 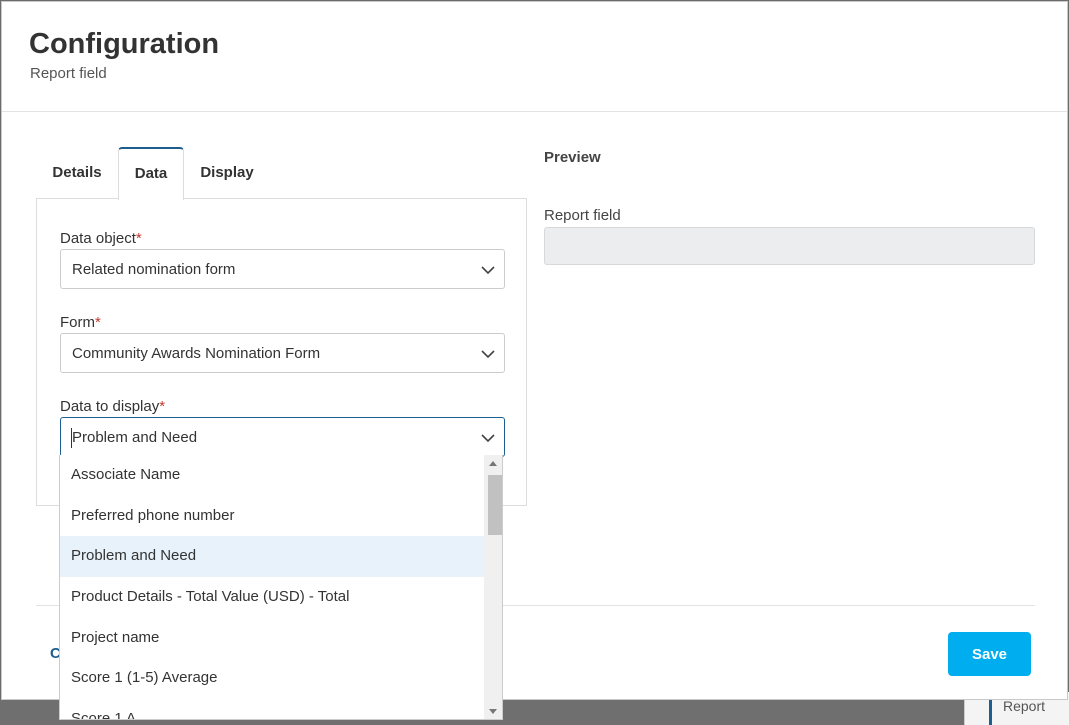 I want to click on preview-title: Preview, so click(x=572, y=157).